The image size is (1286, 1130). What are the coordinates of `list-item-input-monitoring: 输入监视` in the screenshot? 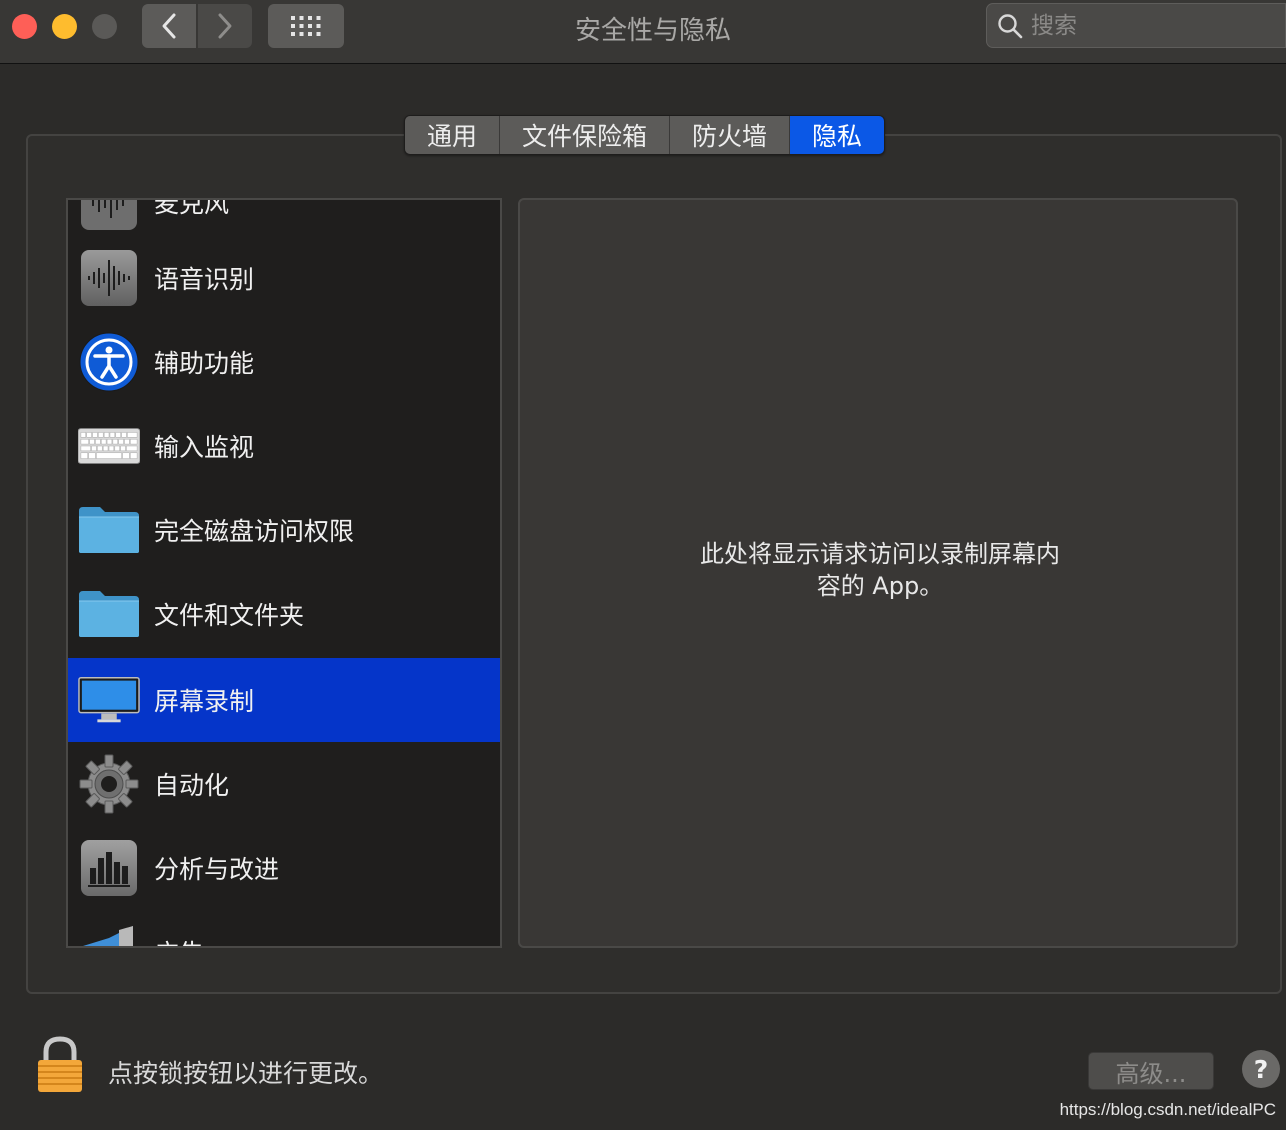 It's located at (284, 446).